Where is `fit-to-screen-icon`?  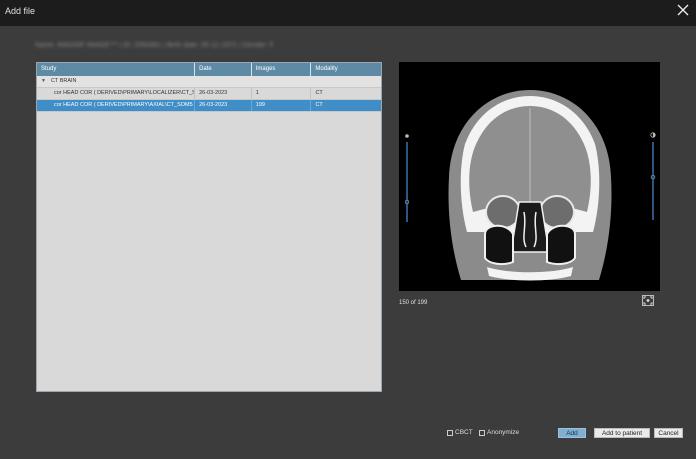
fit-to-screen-icon is located at coordinates (648, 300).